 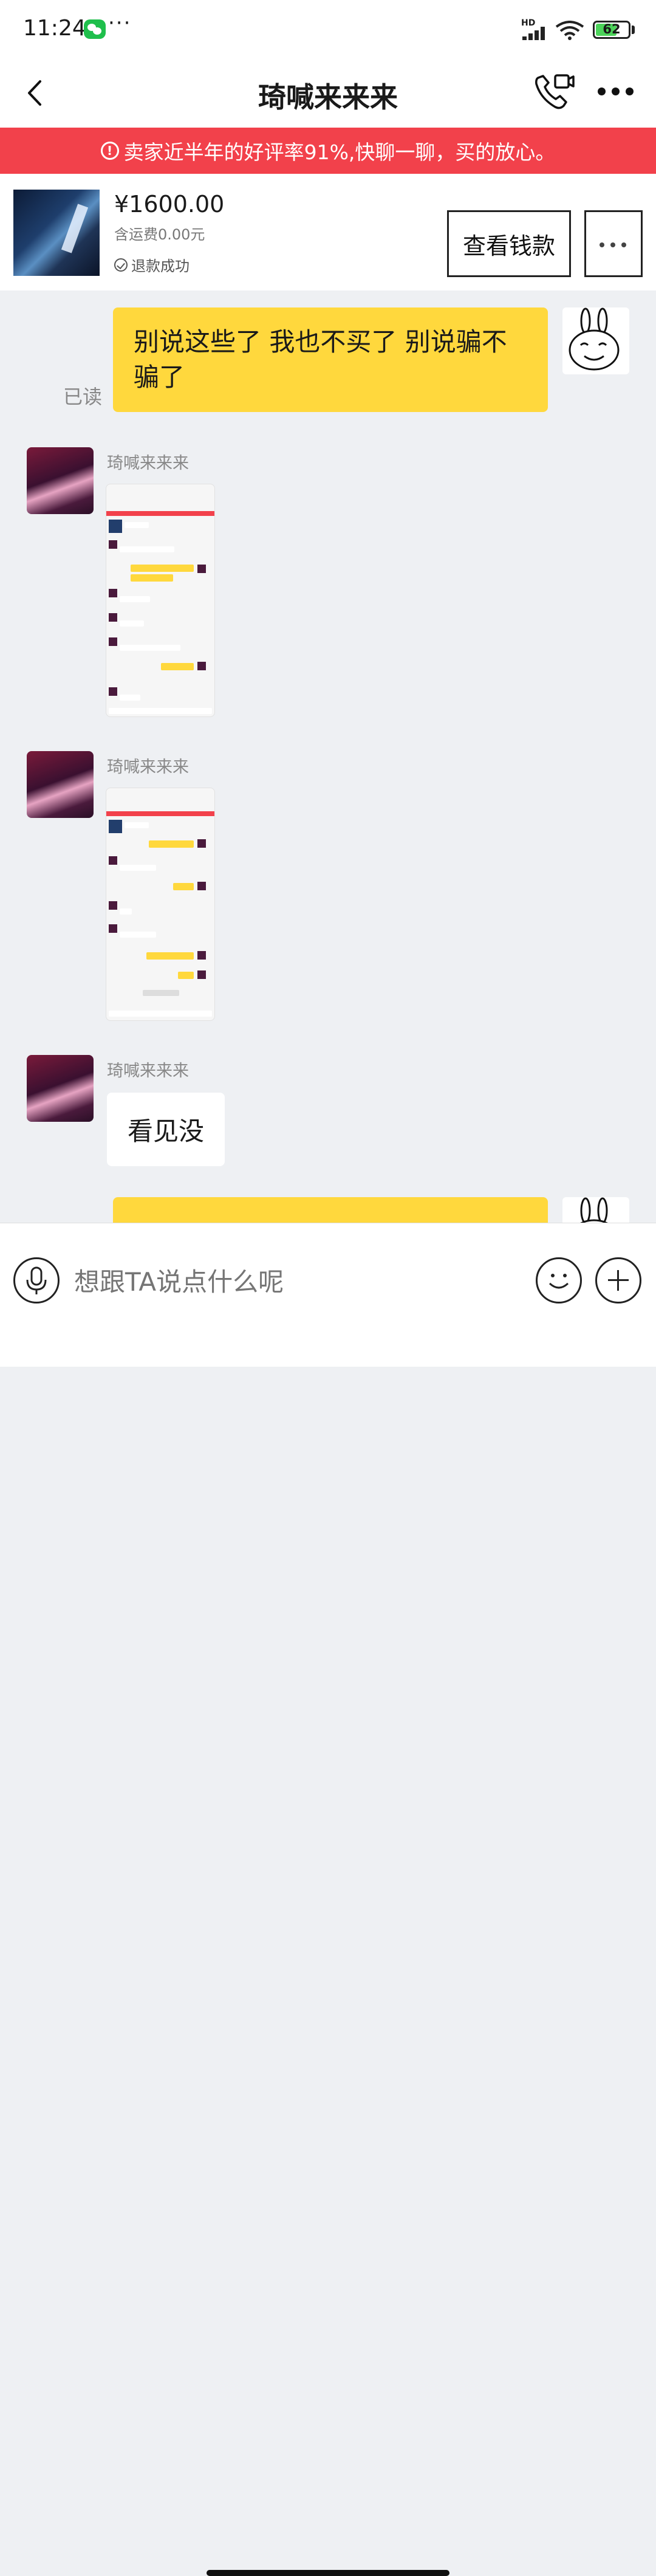 I want to click on smiley-icon, so click(x=558, y=1281).